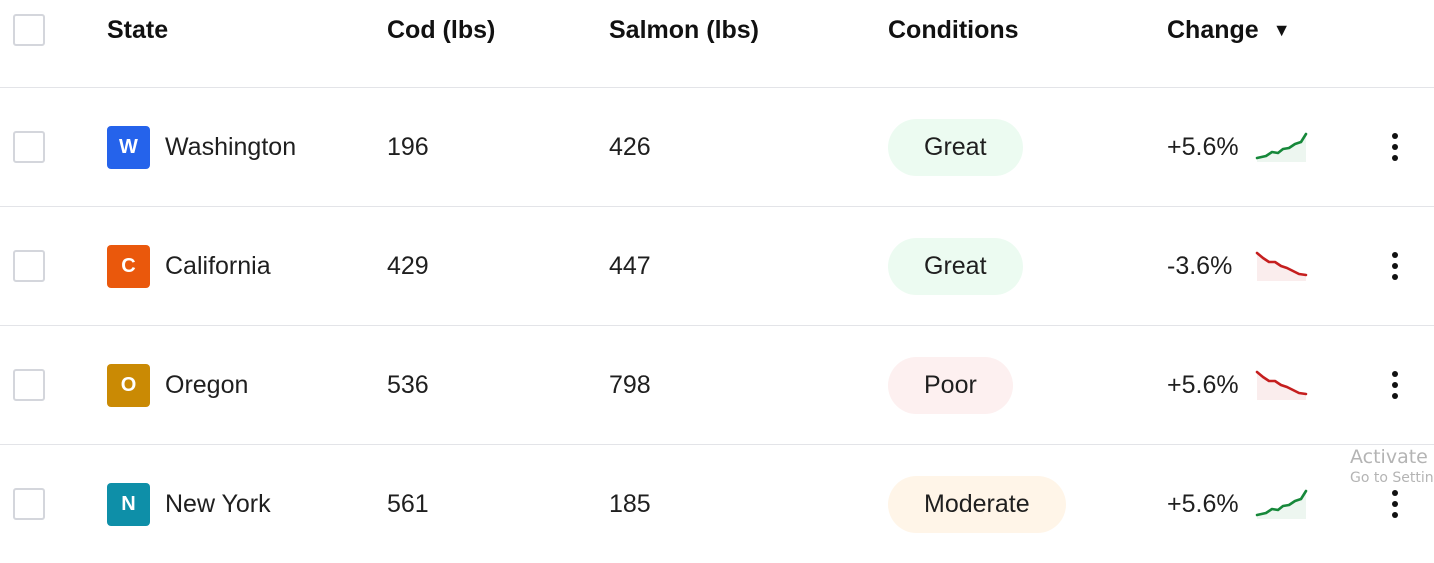 This screenshot has width=1434, height=563. What do you see at coordinates (977, 504) in the screenshot?
I see `conditions-cell: Moderate` at bounding box center [977, 504].